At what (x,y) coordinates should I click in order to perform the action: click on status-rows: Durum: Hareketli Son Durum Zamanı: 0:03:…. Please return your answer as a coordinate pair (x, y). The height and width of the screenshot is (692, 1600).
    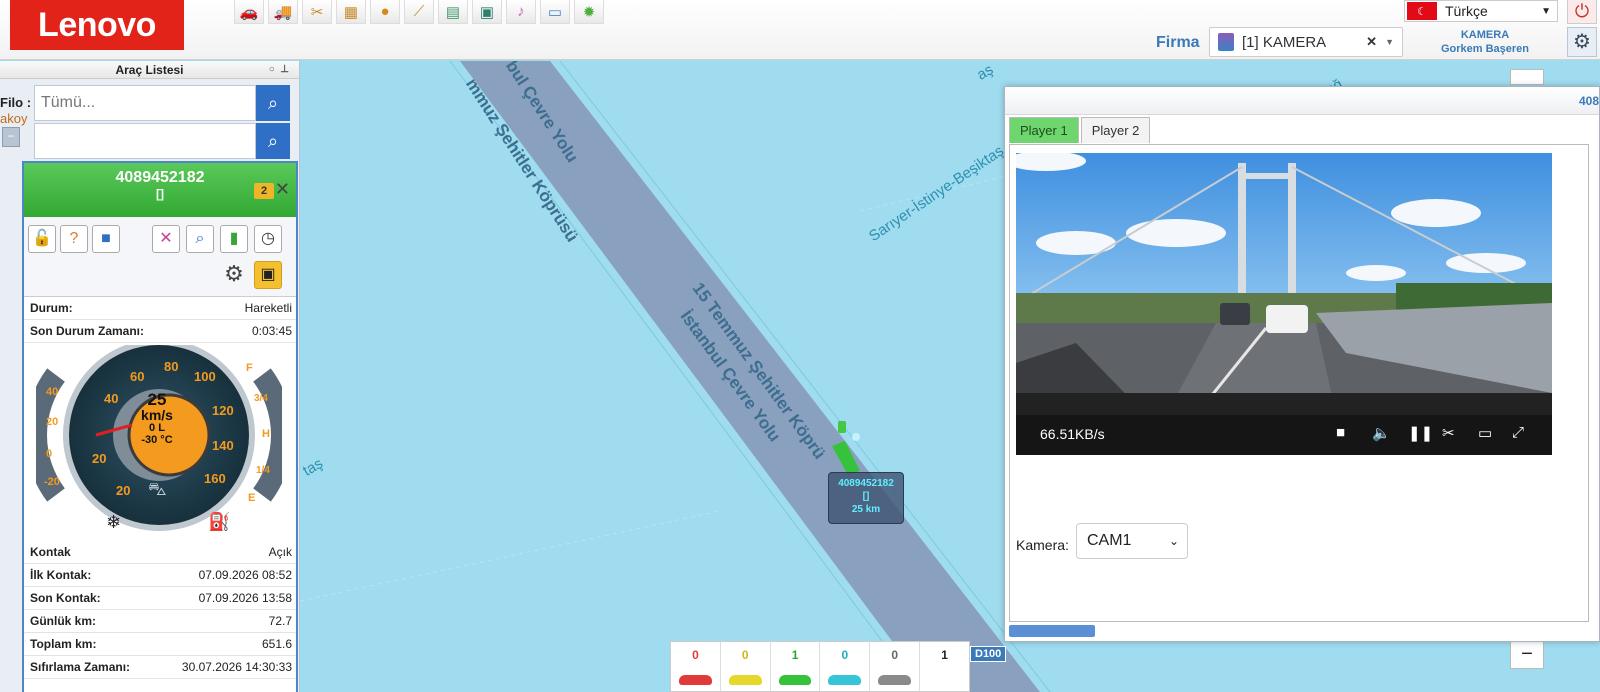
    Looking at the image, I should click on (160, 320).